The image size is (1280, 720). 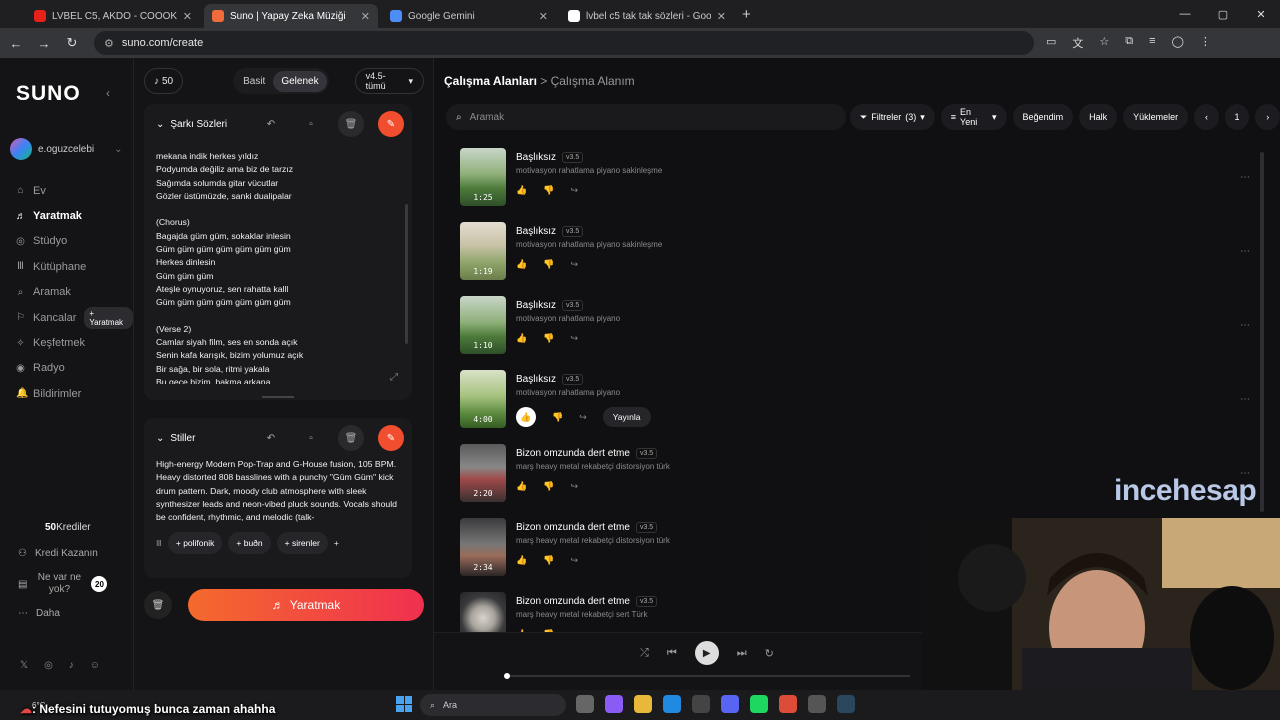 What do you see at coordinates (1152, 43) in the screenshot?
I see `tab-search-icon: ≡` at bounding box center [1152, 43].